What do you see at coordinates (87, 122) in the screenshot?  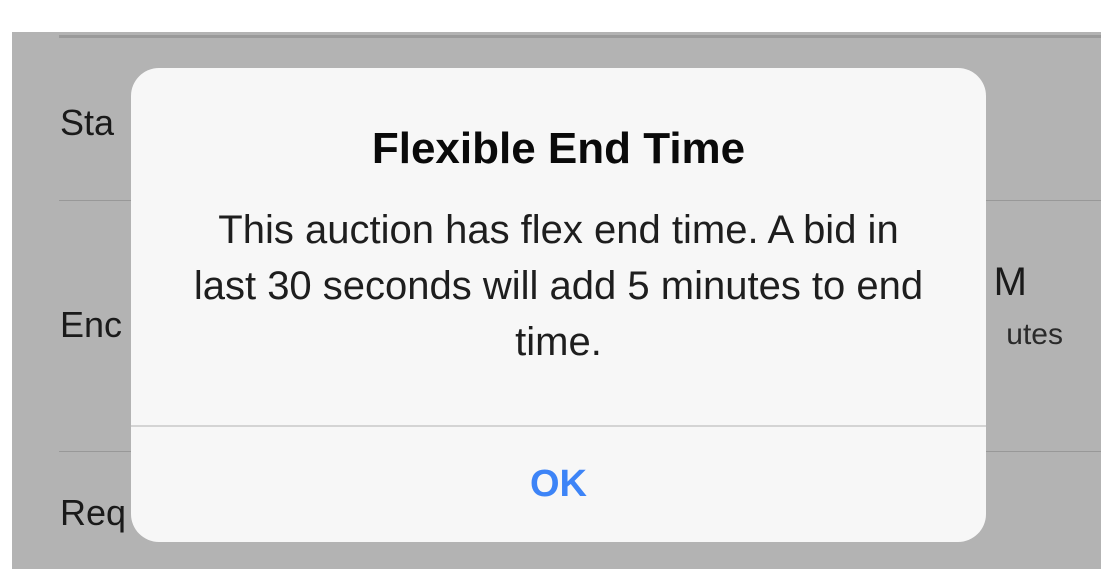 I see `row-label-start: Sta` at bounding box center [87, 122].